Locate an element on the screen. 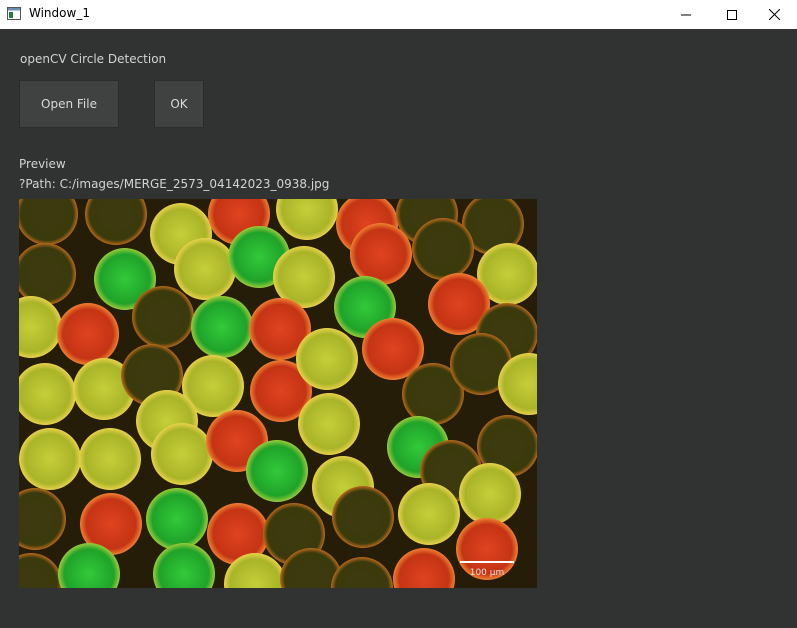 Image resolution: width=797 pixels, height=628 pixels. maximize-icon is located at coordinates (732, 14).